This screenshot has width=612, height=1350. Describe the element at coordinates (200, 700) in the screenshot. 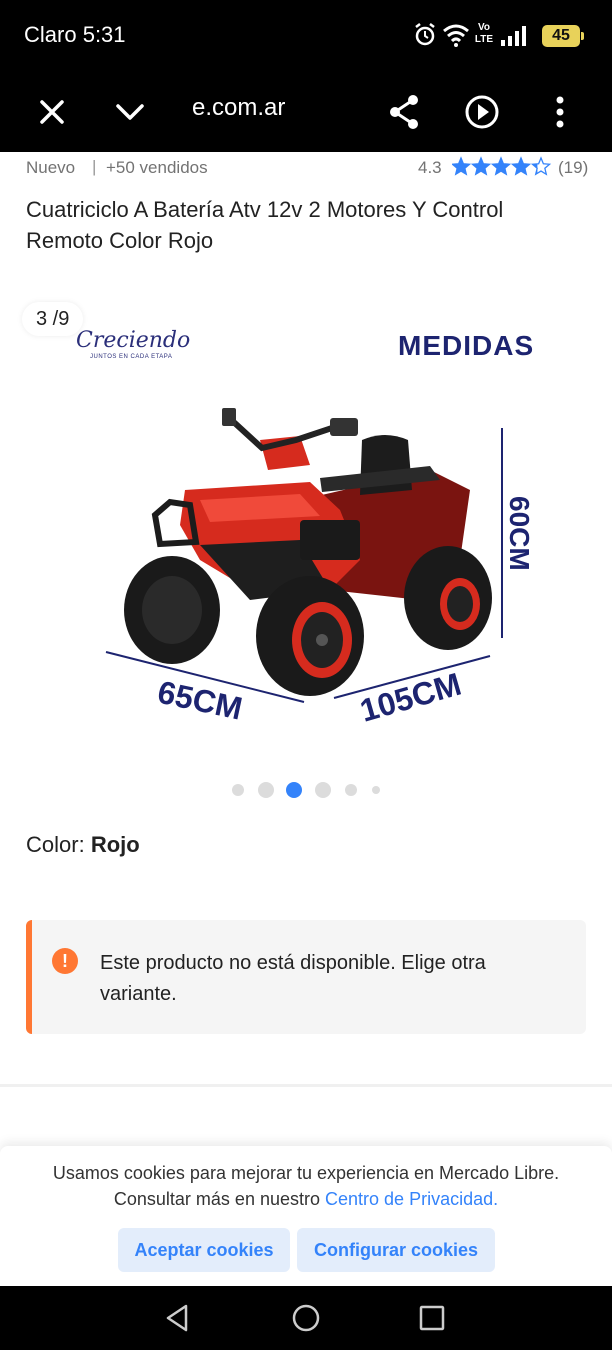

I see `width-dimension-label: 65CM` at that location.